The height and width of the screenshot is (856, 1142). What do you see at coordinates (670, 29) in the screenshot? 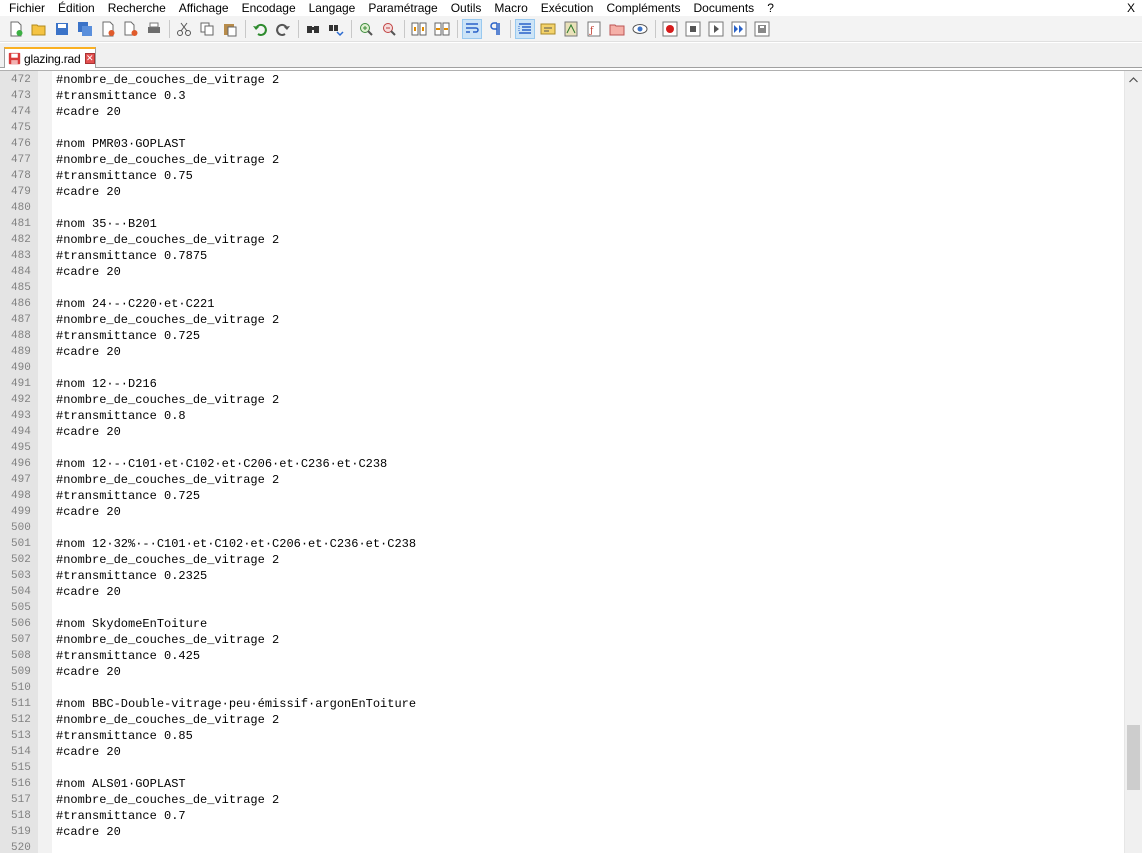
I see `record-macro-button` at bounding box center [670, 29].